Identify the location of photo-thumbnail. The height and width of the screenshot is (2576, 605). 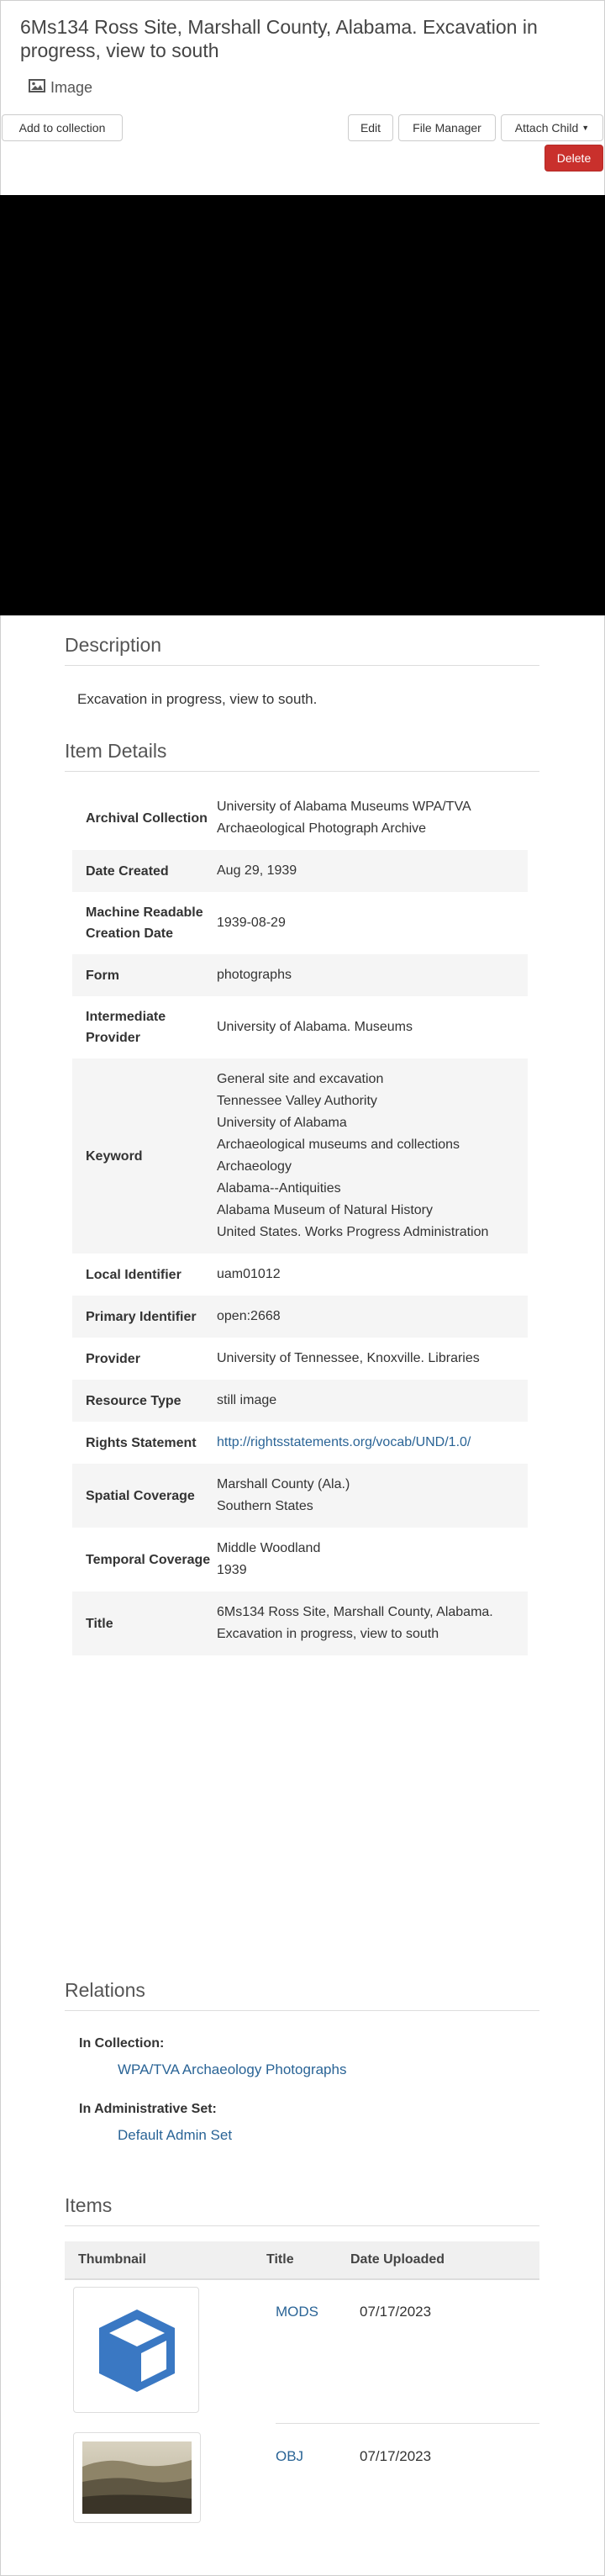
(137, 2477).